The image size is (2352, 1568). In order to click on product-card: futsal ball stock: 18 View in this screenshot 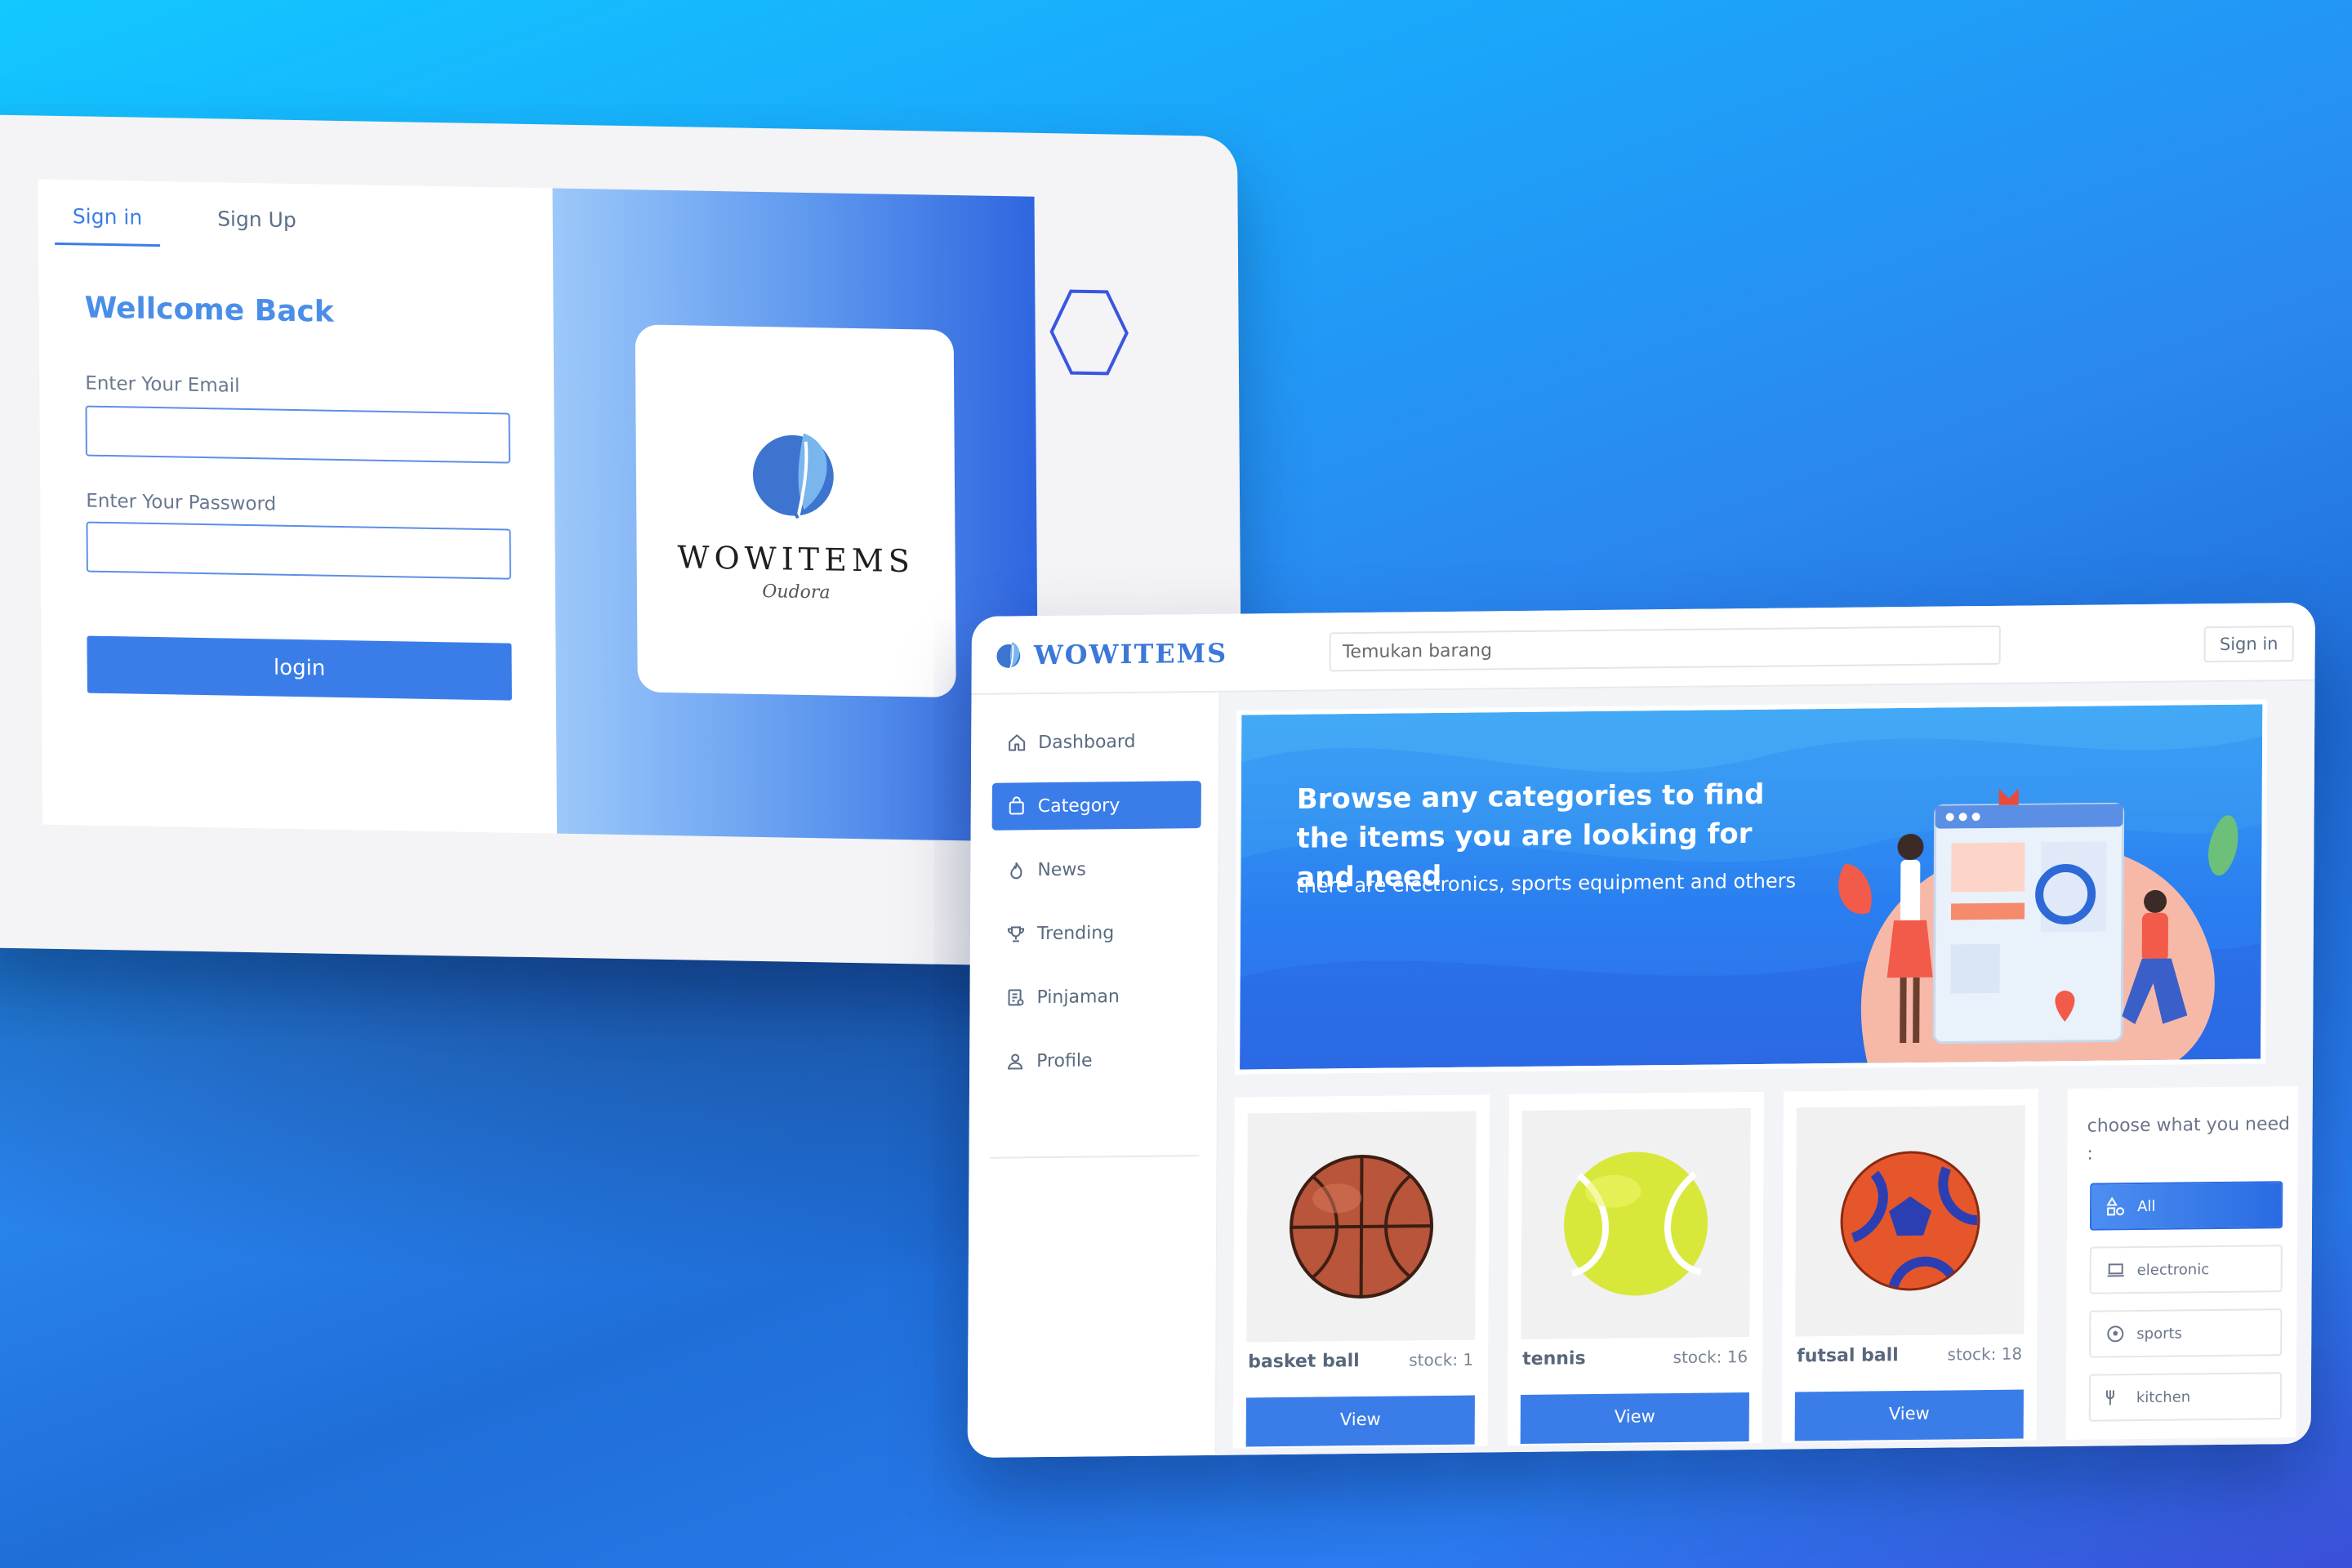, I will do `click(1909, 1266)`.